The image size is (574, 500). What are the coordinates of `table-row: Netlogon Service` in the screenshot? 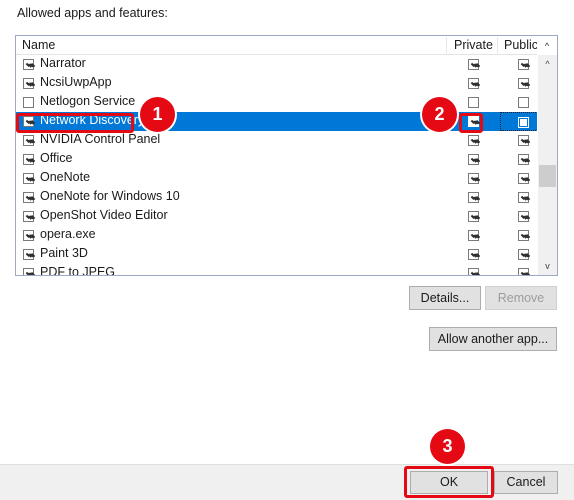 It's located at (276, 102).